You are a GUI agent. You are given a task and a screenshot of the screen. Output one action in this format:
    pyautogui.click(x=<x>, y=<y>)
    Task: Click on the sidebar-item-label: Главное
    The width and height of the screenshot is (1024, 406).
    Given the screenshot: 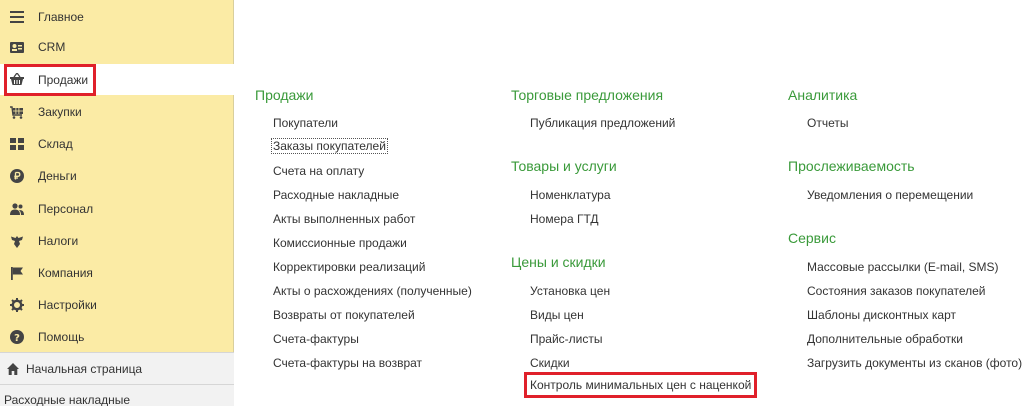 What is the action you would take?
    pyautogui.click(x=61, y=17)
    